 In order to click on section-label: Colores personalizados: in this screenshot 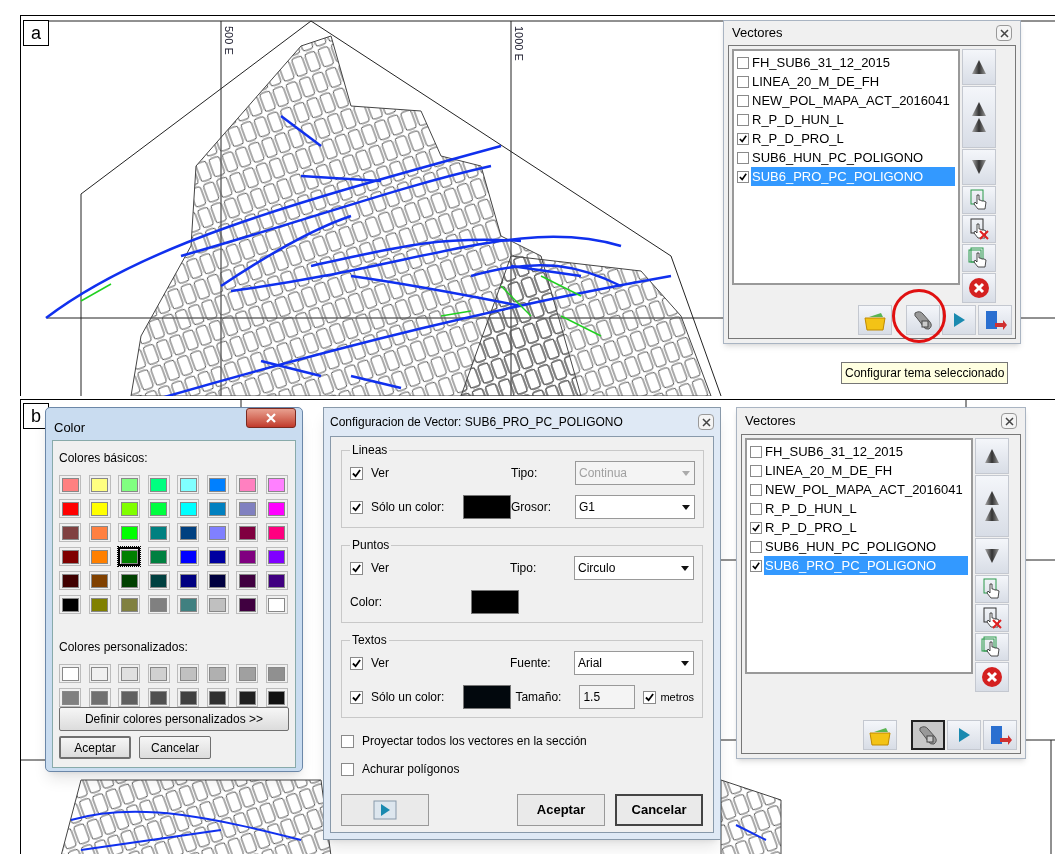, I will do `click(124, 647)`.